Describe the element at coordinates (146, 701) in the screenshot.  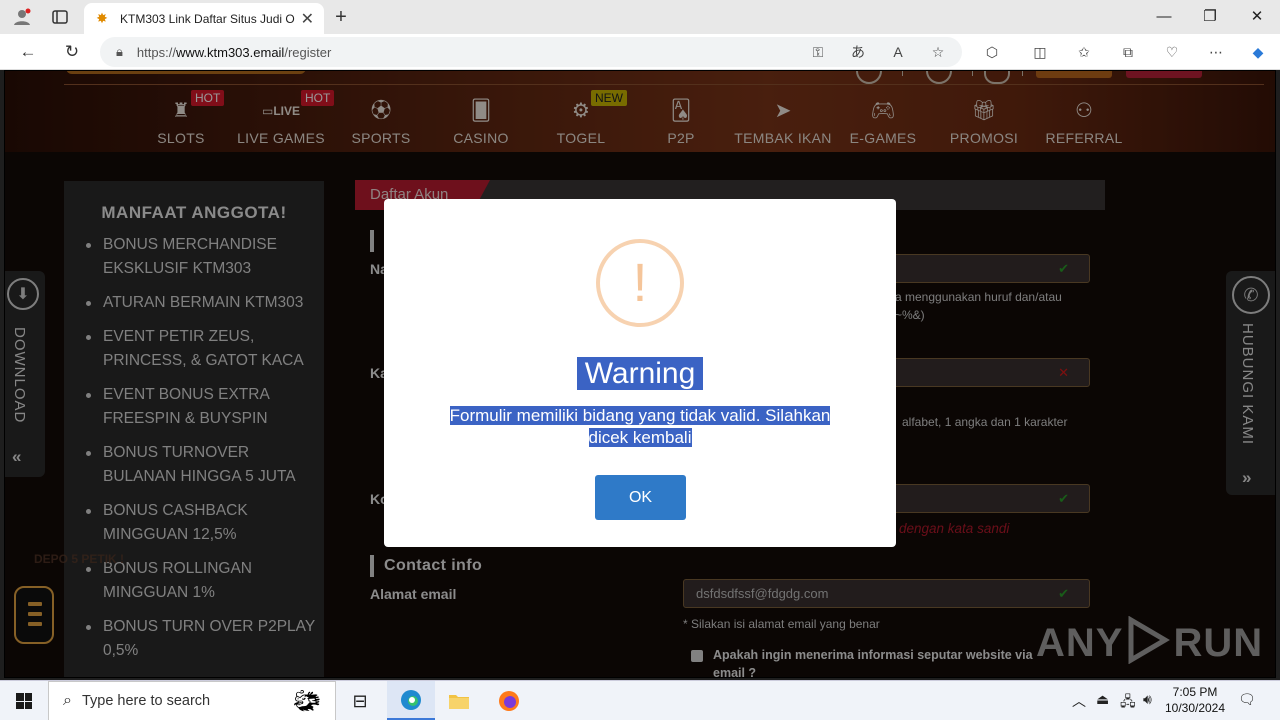
I see `search-placeholder: Type here to search` at that location.